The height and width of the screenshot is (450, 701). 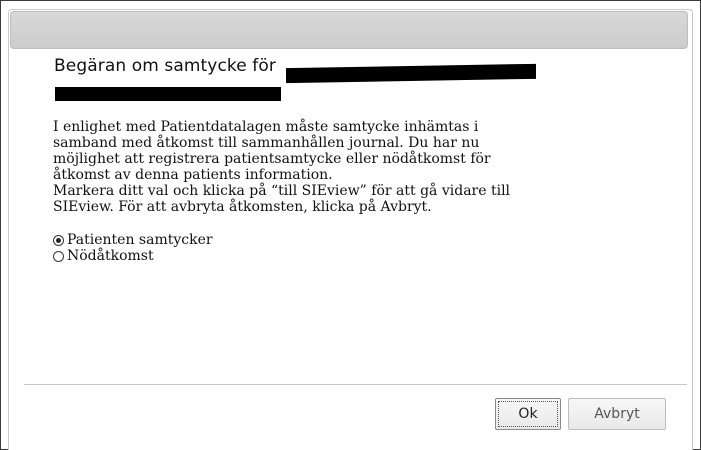 I want to click on radio-emergency-access, so click(x=58, y=256).